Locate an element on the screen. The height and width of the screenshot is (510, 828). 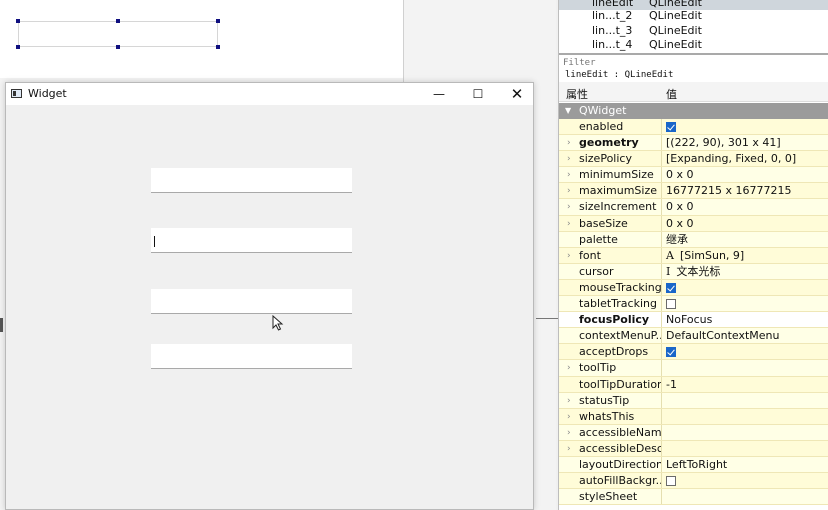
property-row: › accessibleName is located at coordinates (693, 432).